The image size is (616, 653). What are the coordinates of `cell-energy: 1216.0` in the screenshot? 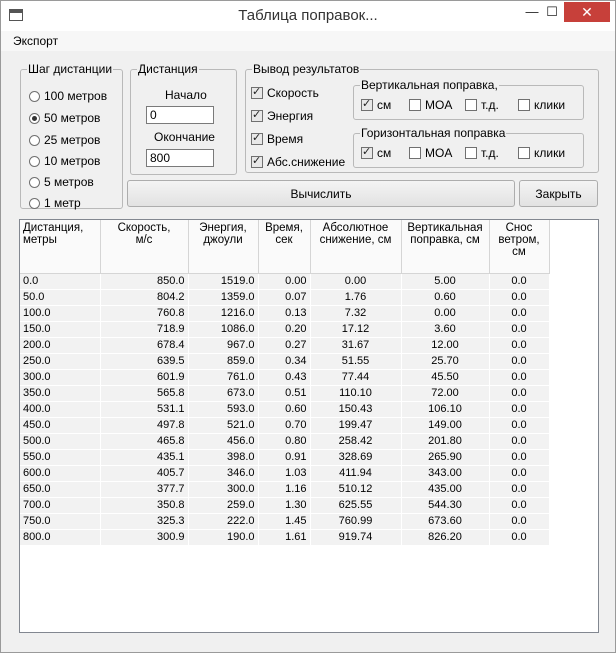 It's located at (223, 313).